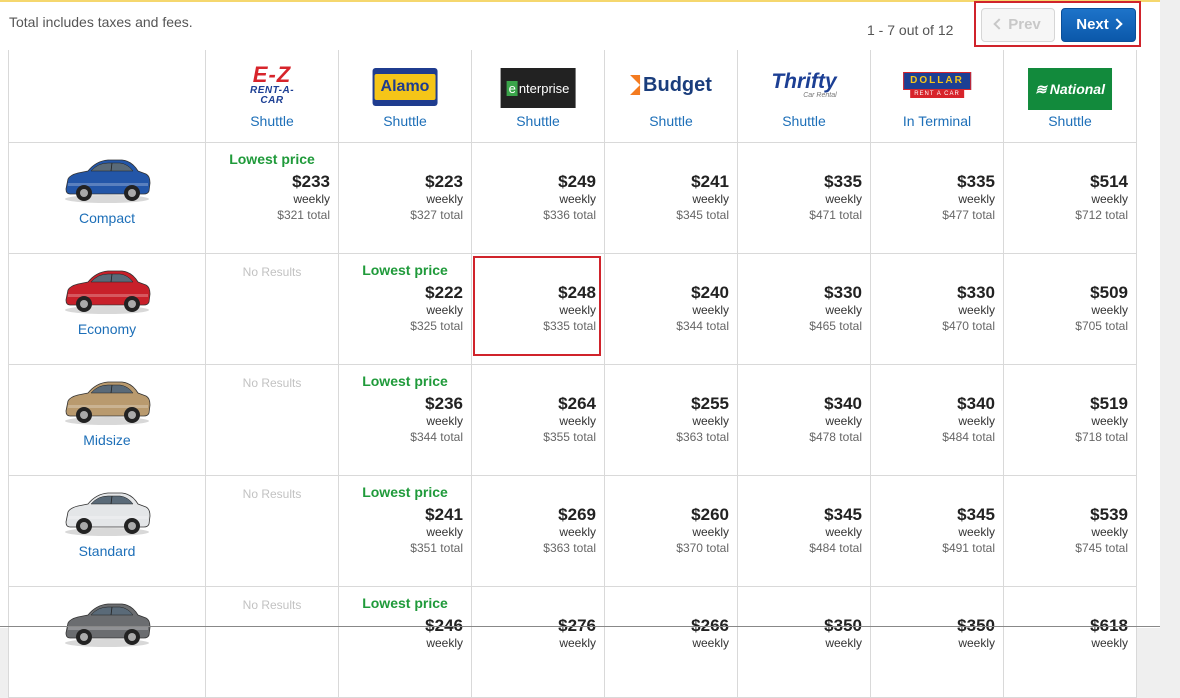 The height and width of the screenshot is (698, 1180). I want to click on brand-column-alamo: Alamo Shuttle, so click(405, 96).